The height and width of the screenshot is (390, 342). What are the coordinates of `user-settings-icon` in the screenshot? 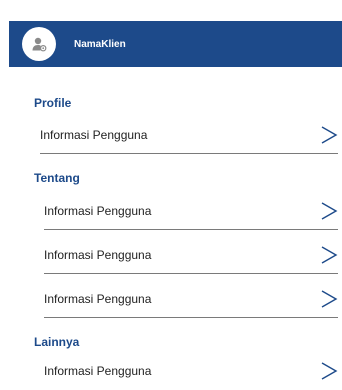 It's located at (39, 44).